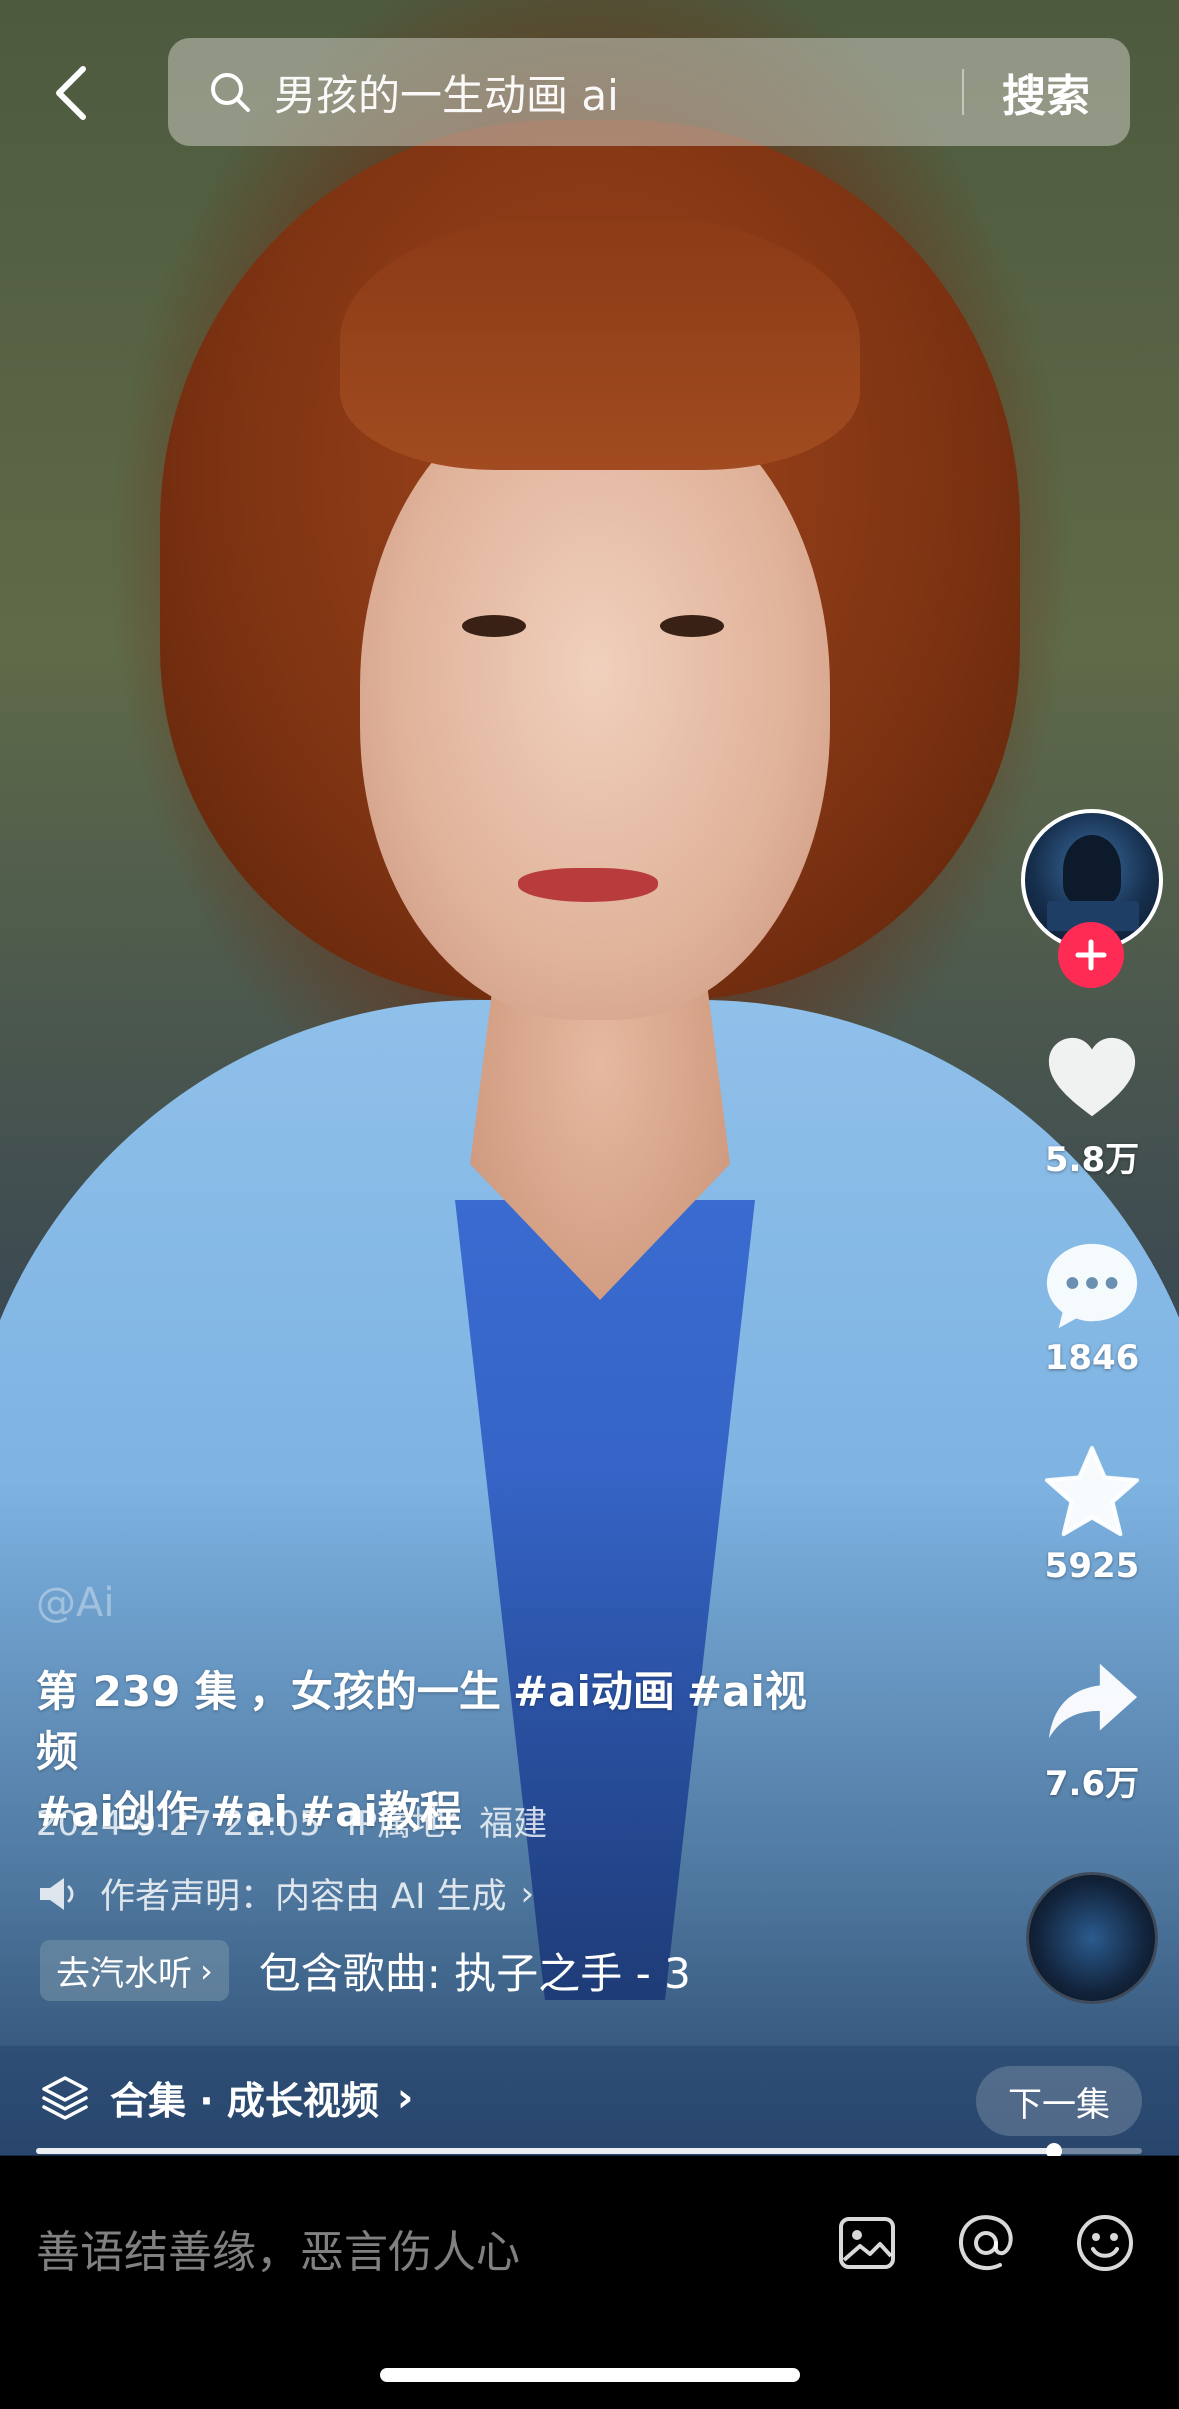 The image size is (1179, 2409). What do you see at coordinates (600, 340) in the screenshot?
I see `video-subject-bangs` at bounding box center [600, 340].